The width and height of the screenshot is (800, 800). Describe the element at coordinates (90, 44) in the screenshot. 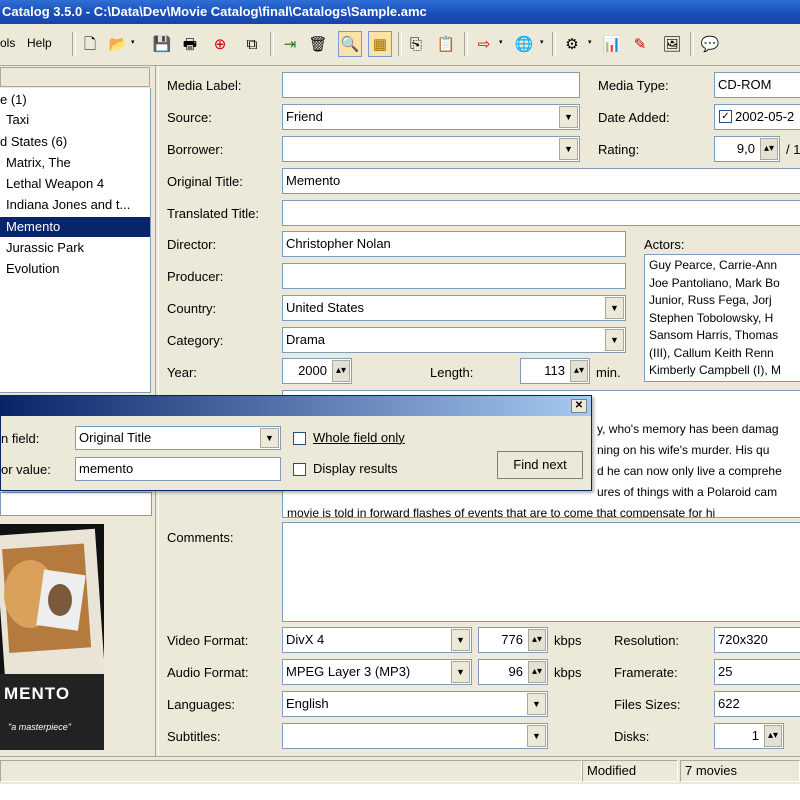

I see `new-document-icon: 🗋` at that location.